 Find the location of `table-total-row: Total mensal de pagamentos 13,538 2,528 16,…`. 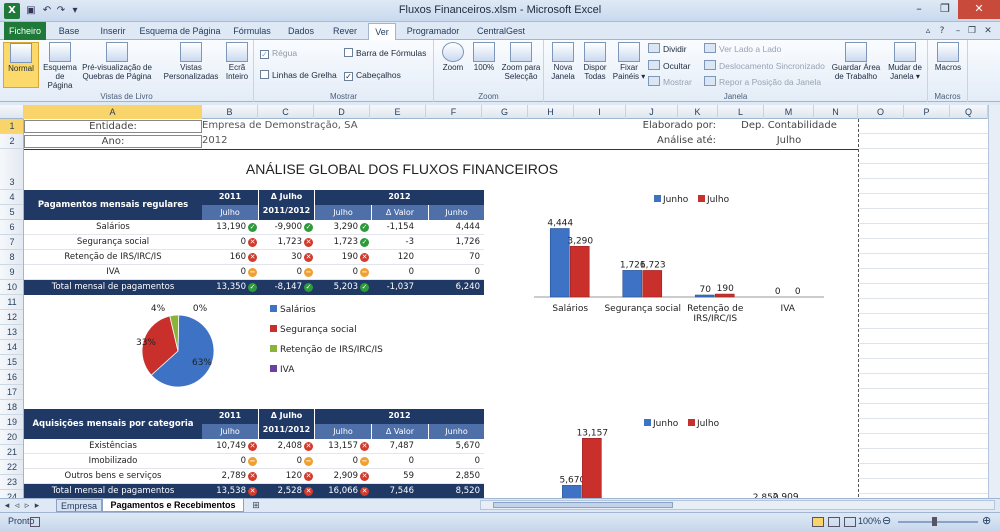

table-total-row: Total mensal de pagamentos 13,538 2,528 16,… is located at coordinates (254, 491).